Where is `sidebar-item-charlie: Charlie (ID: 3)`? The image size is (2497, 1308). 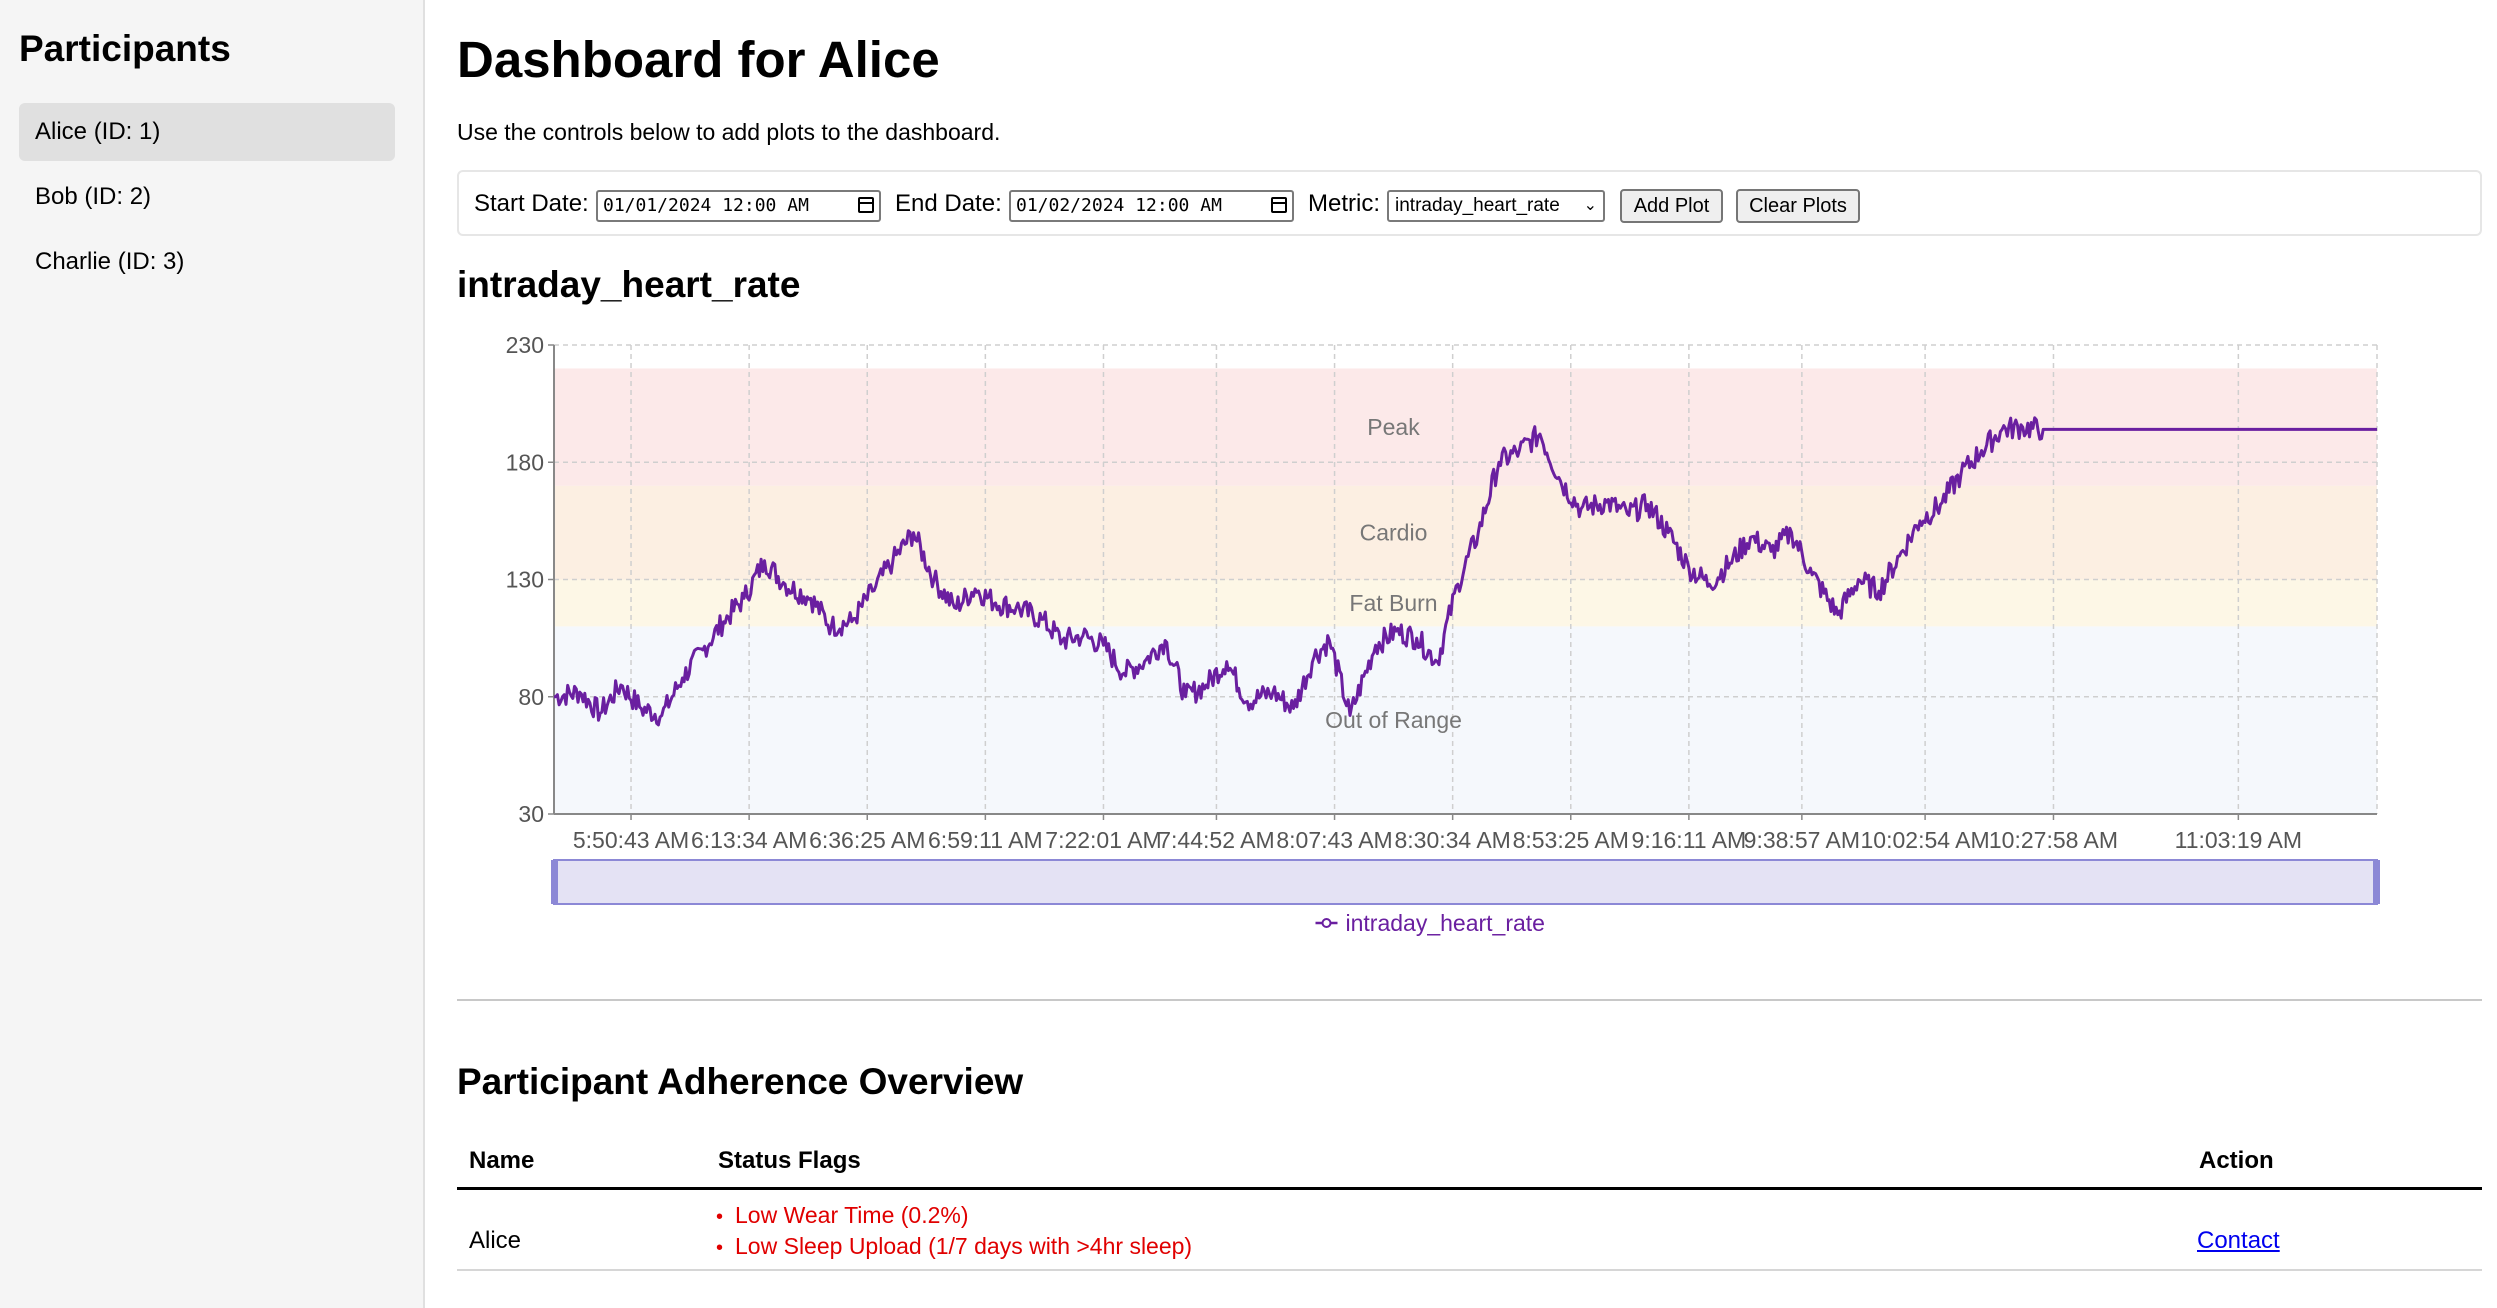 sidebar-item-charlie: Charlie (ID: 3) is located at coordinates (207, 262).